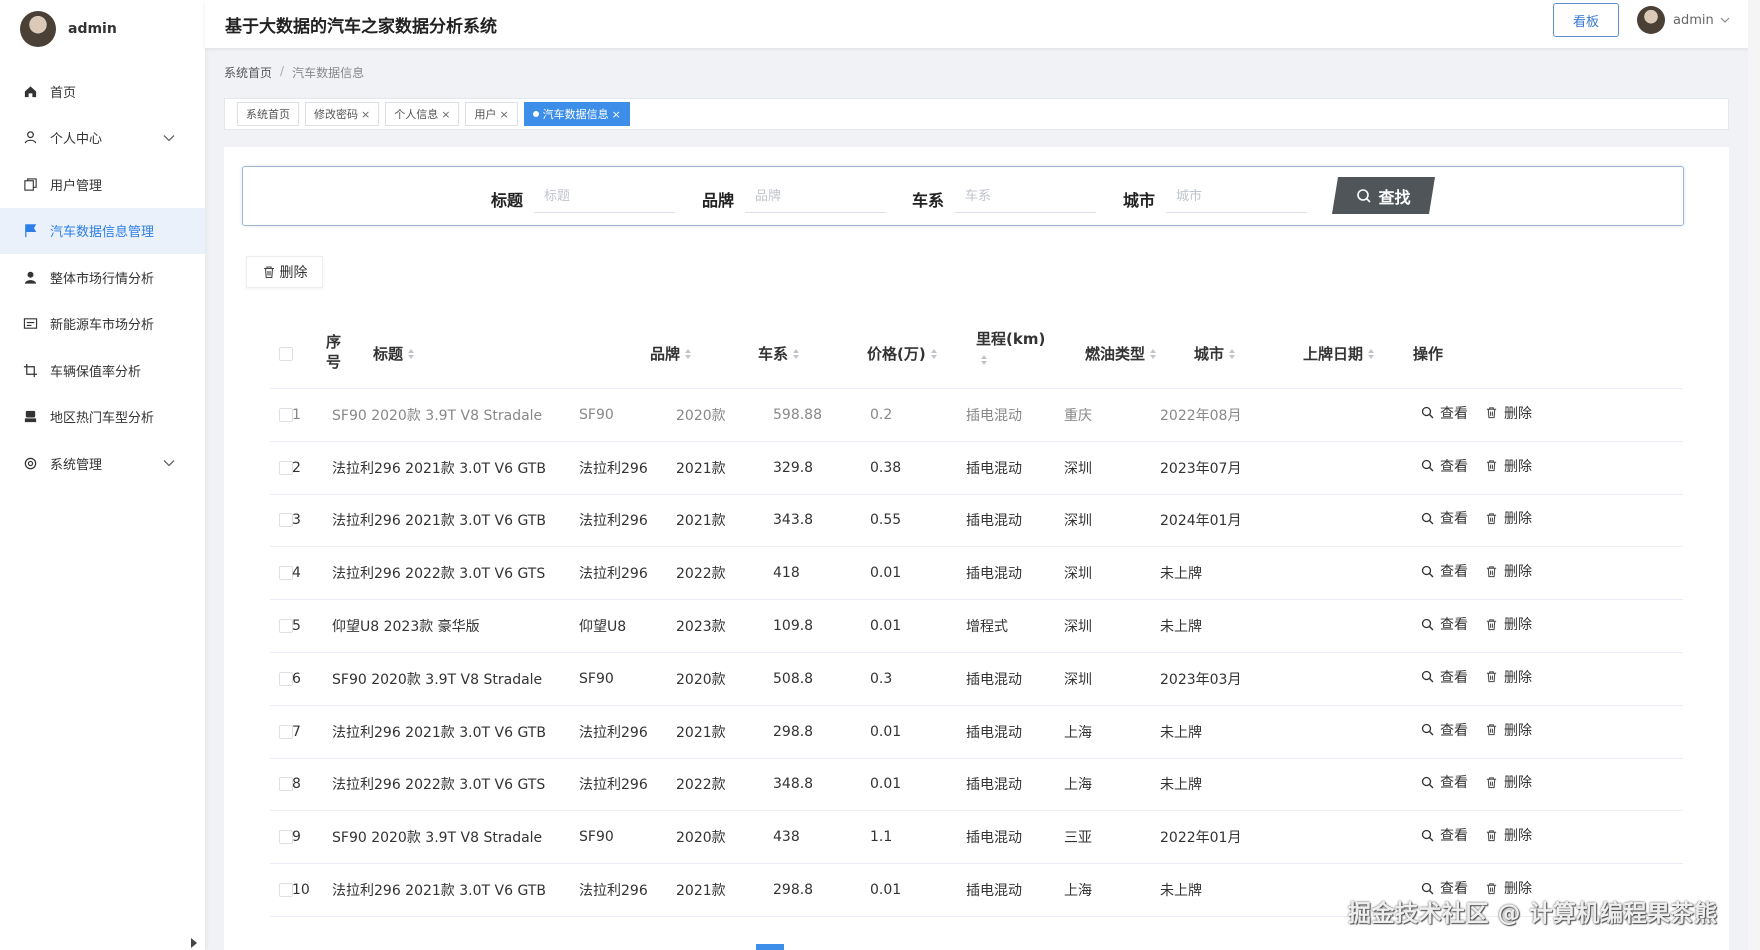 The image size is (1760, 950). What do you see at coordinates (76, 186) in the screenshot?
I see `sidebar-item-label: 用户管理` at bounding box center [76, 186].